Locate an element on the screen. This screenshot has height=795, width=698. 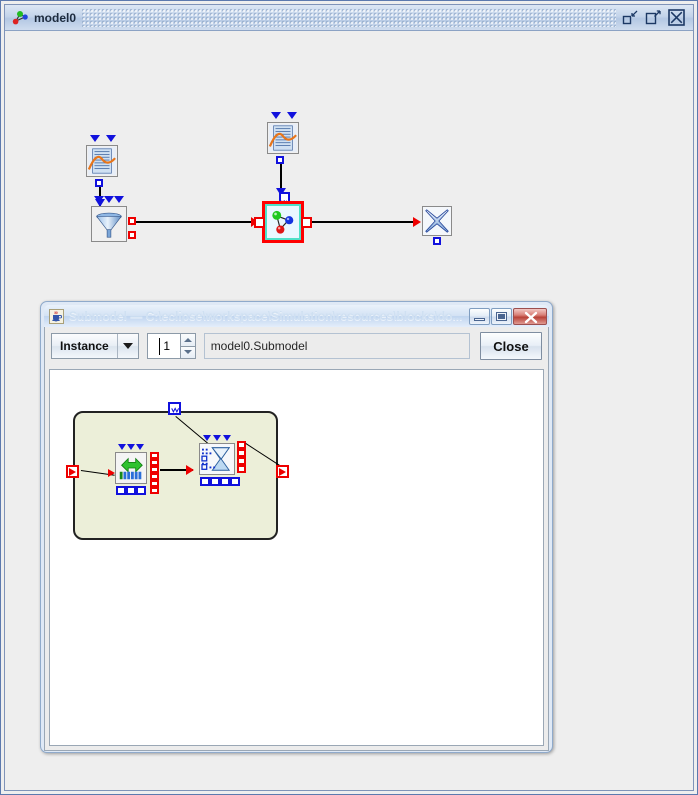
green-arrow-bars-icon is located at coordinates (131, 468).